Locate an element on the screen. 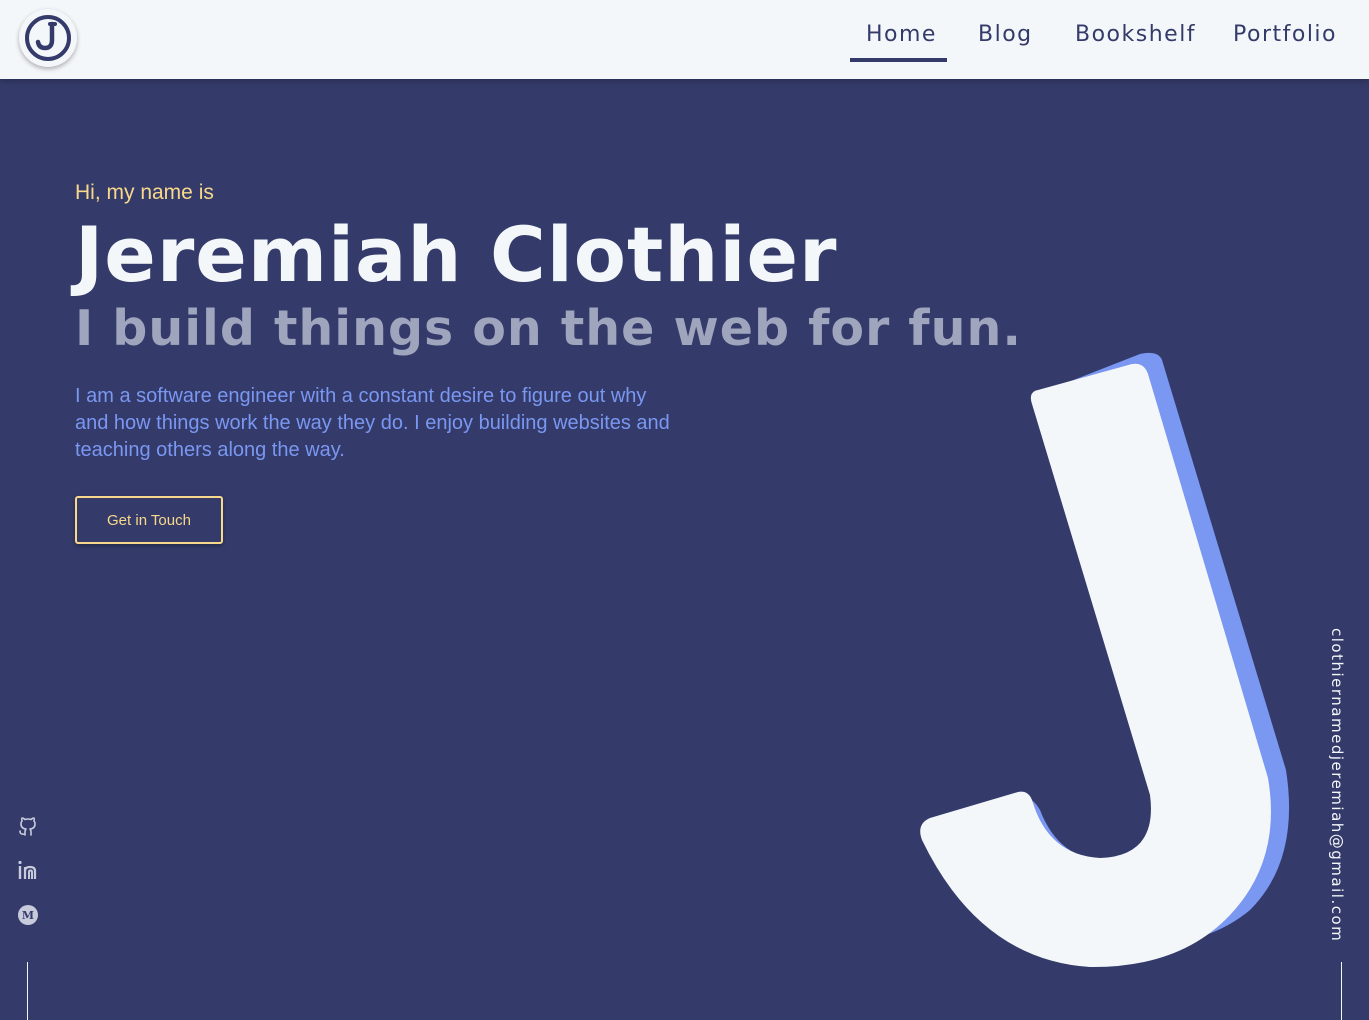  hero-name: Jeremiah Clothier is located at coordinates (456, 254).